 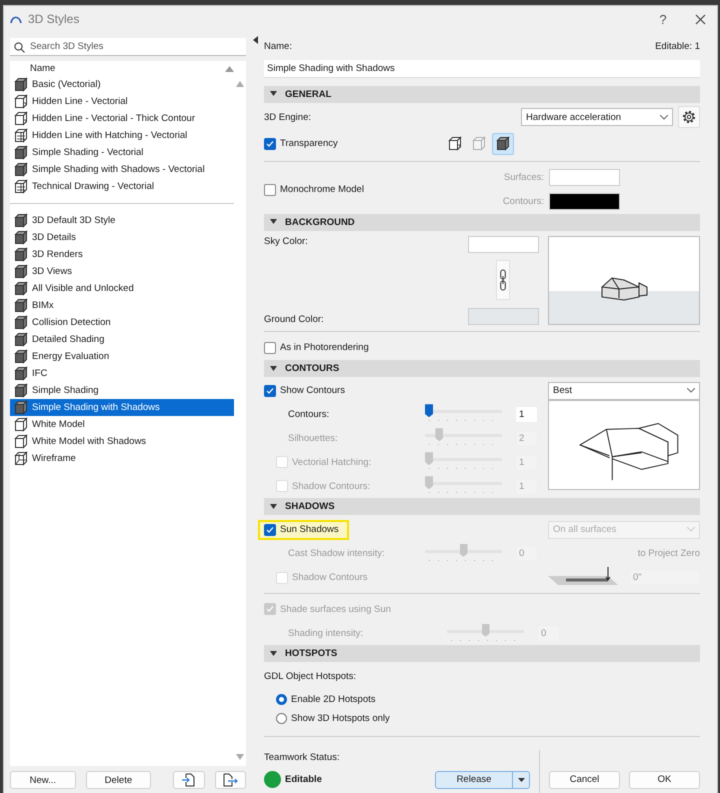 What do you see at coordinates (312, 390) in the screenshot?
I see `checkbox-label: Show Contours` at bounding box center [312, 390].